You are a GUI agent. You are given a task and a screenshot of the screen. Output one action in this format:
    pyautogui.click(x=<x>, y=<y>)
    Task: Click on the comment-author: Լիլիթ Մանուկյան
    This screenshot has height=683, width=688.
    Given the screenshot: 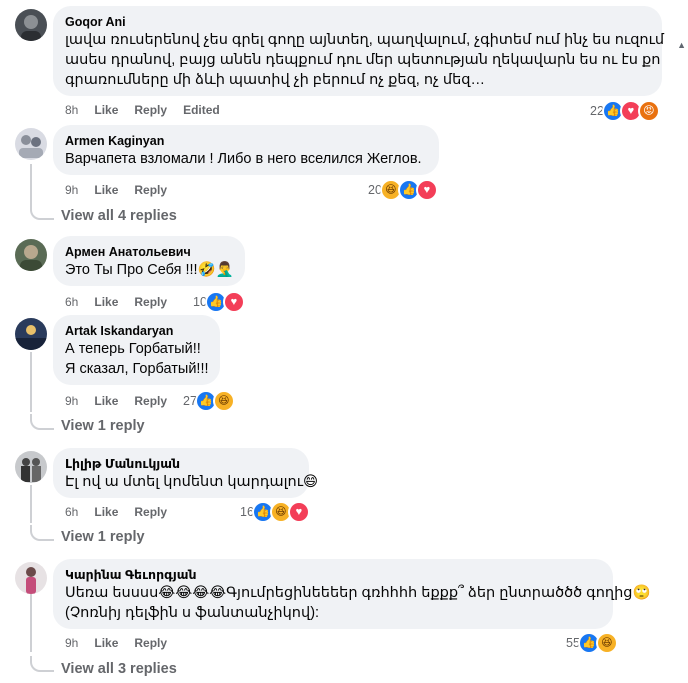 What is the action you would take?
    pyautogui.click(x=181, y=464)
    